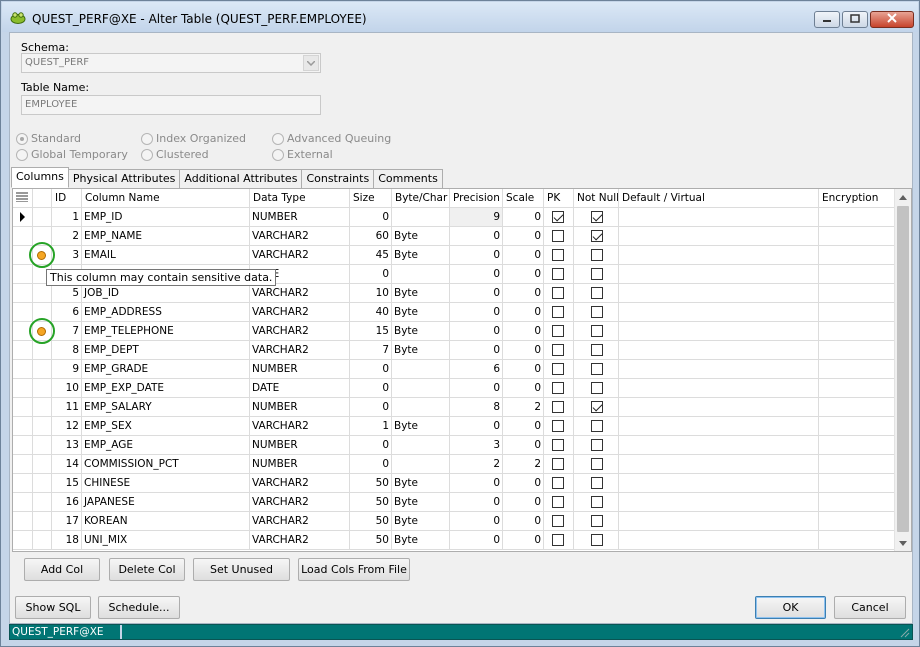  Describe the element at coordinates (166, 255) in the screenshot. I see `cell-column-name: EMAIL` at that location.